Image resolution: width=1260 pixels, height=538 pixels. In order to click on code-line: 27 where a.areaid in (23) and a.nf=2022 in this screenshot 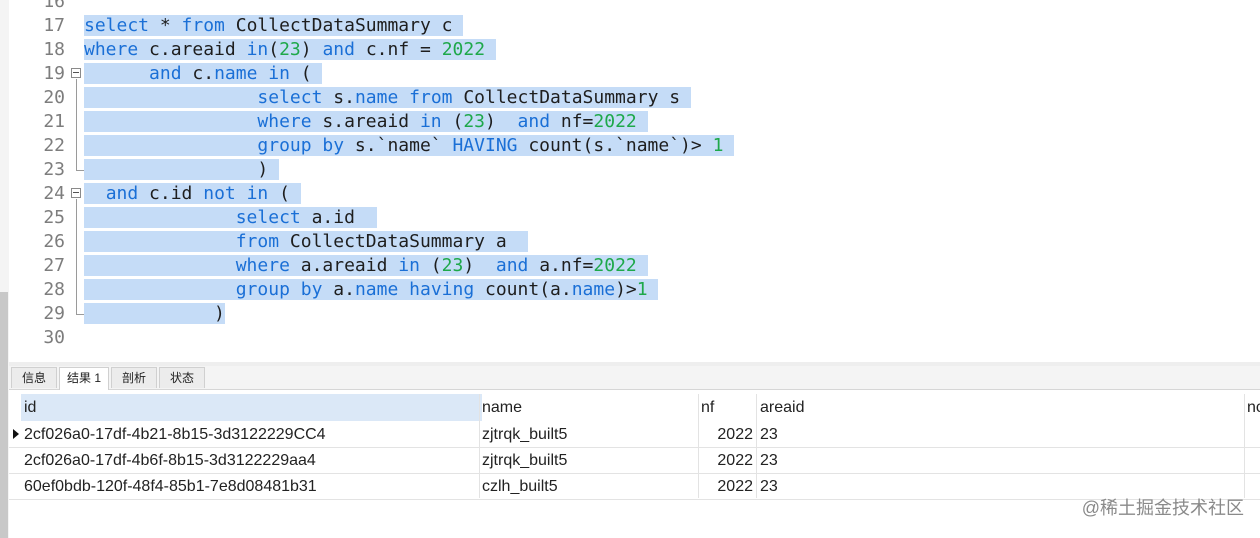, I will do `click(634, 266)`.